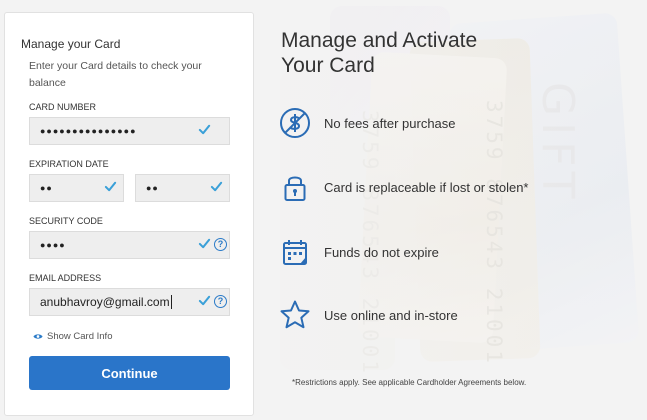  I want to click on form-title: Manage your Card, so click(71, 44).